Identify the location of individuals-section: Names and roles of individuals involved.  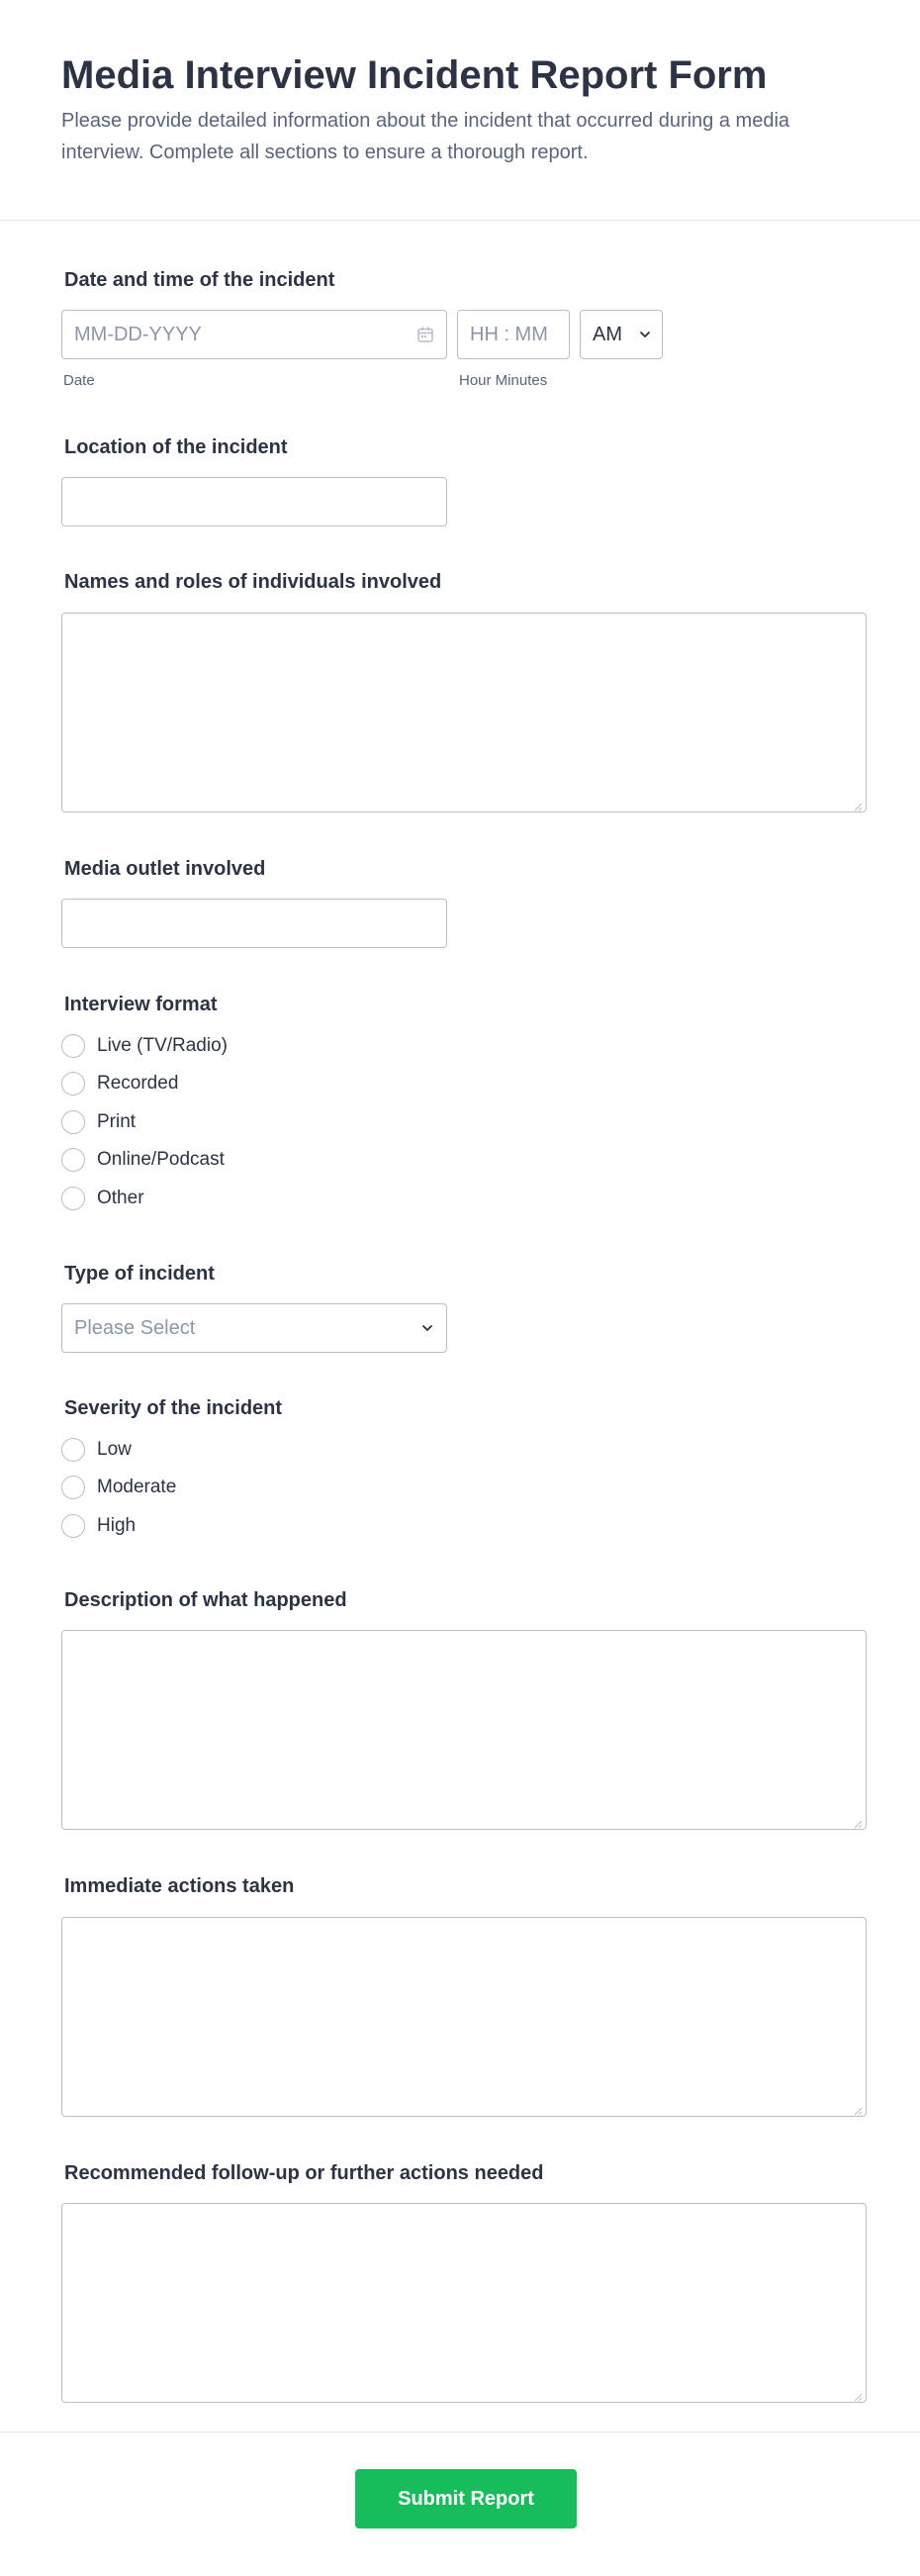
(465, 692).